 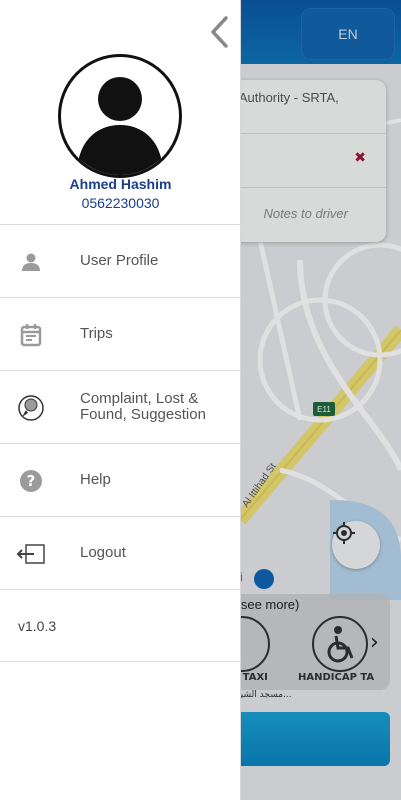 I want to click on user-name: Ahmed Hashim, so click(x=120, y=184).